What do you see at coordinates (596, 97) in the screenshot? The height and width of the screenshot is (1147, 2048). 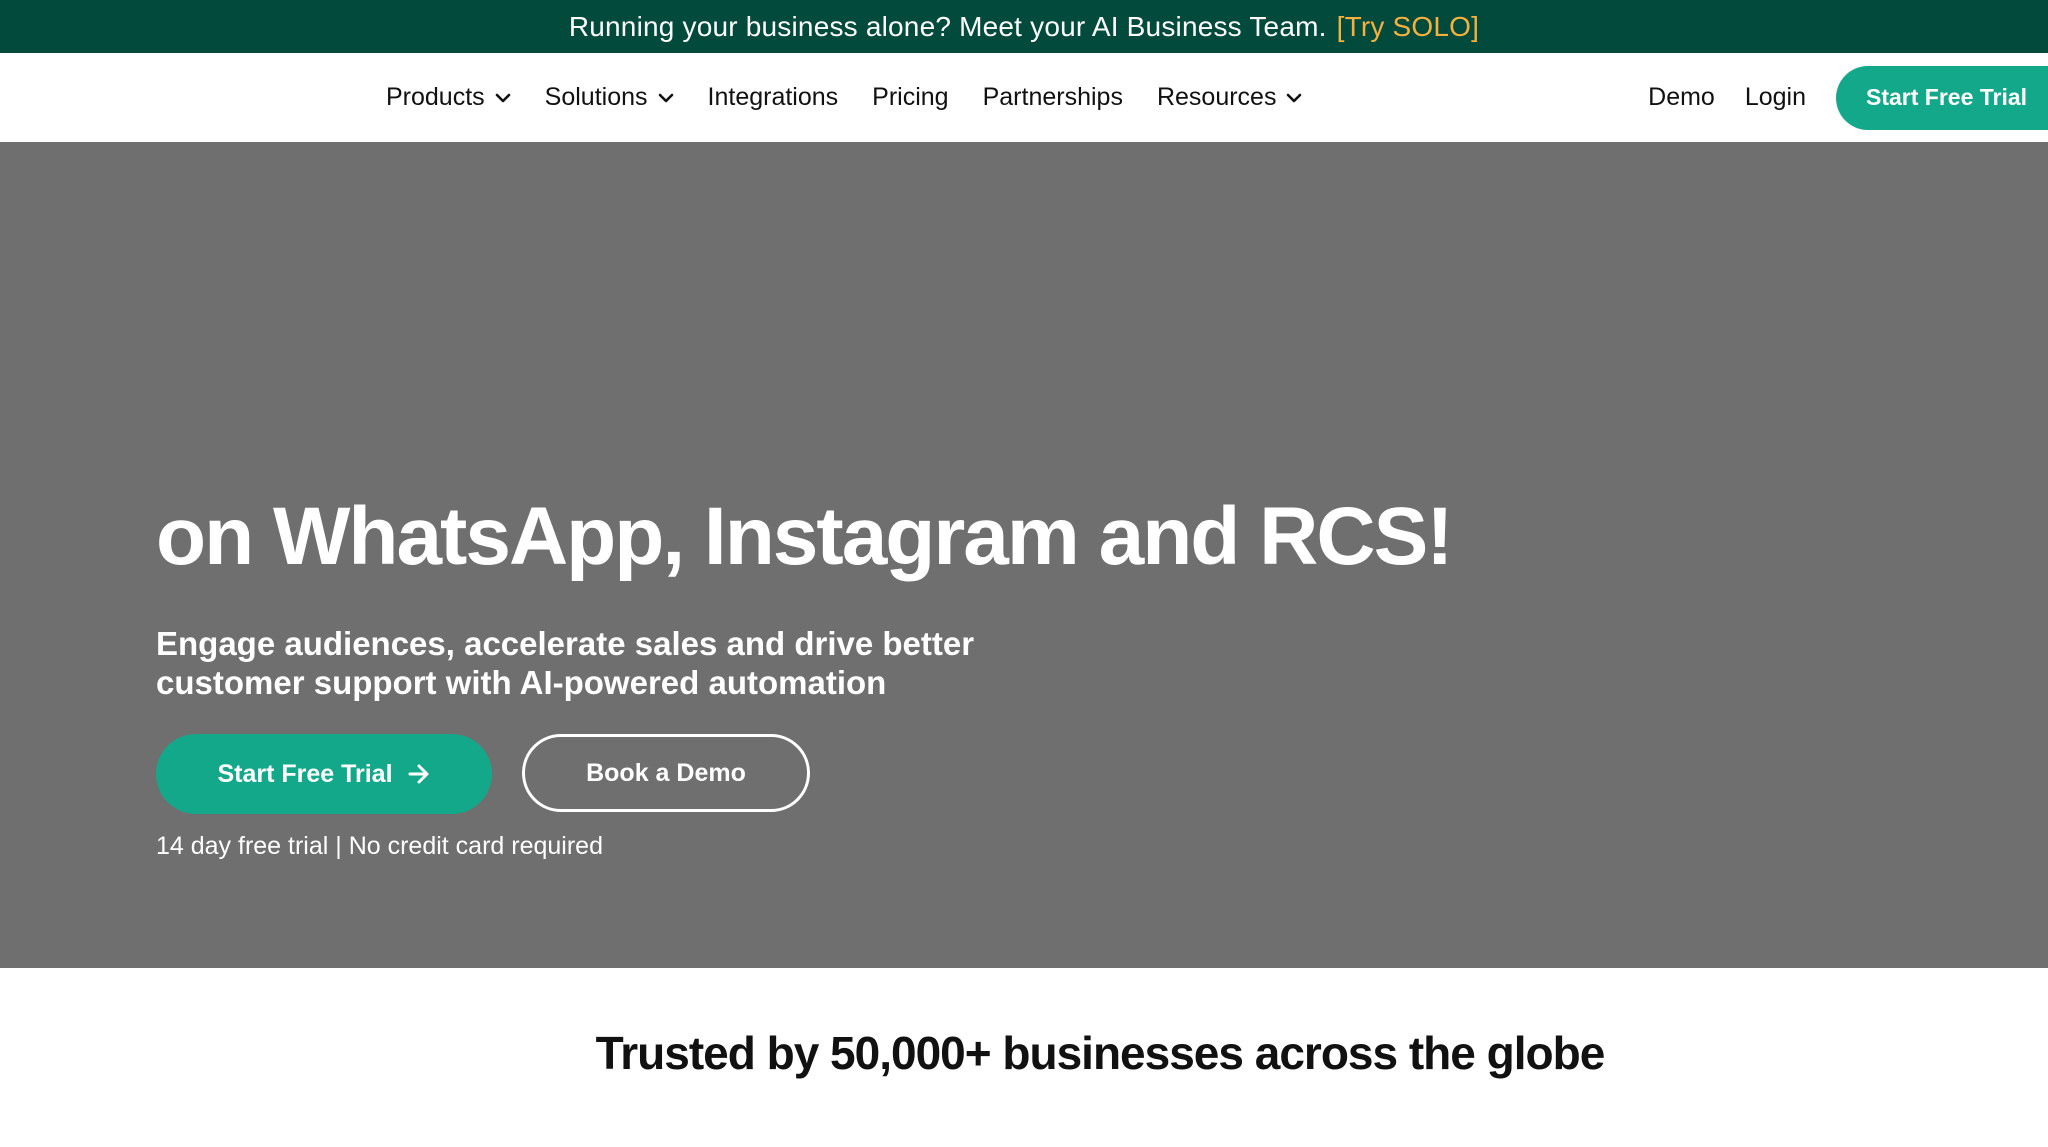 I see `nav-item-label: Solutions` at bounding box center [596, 97].